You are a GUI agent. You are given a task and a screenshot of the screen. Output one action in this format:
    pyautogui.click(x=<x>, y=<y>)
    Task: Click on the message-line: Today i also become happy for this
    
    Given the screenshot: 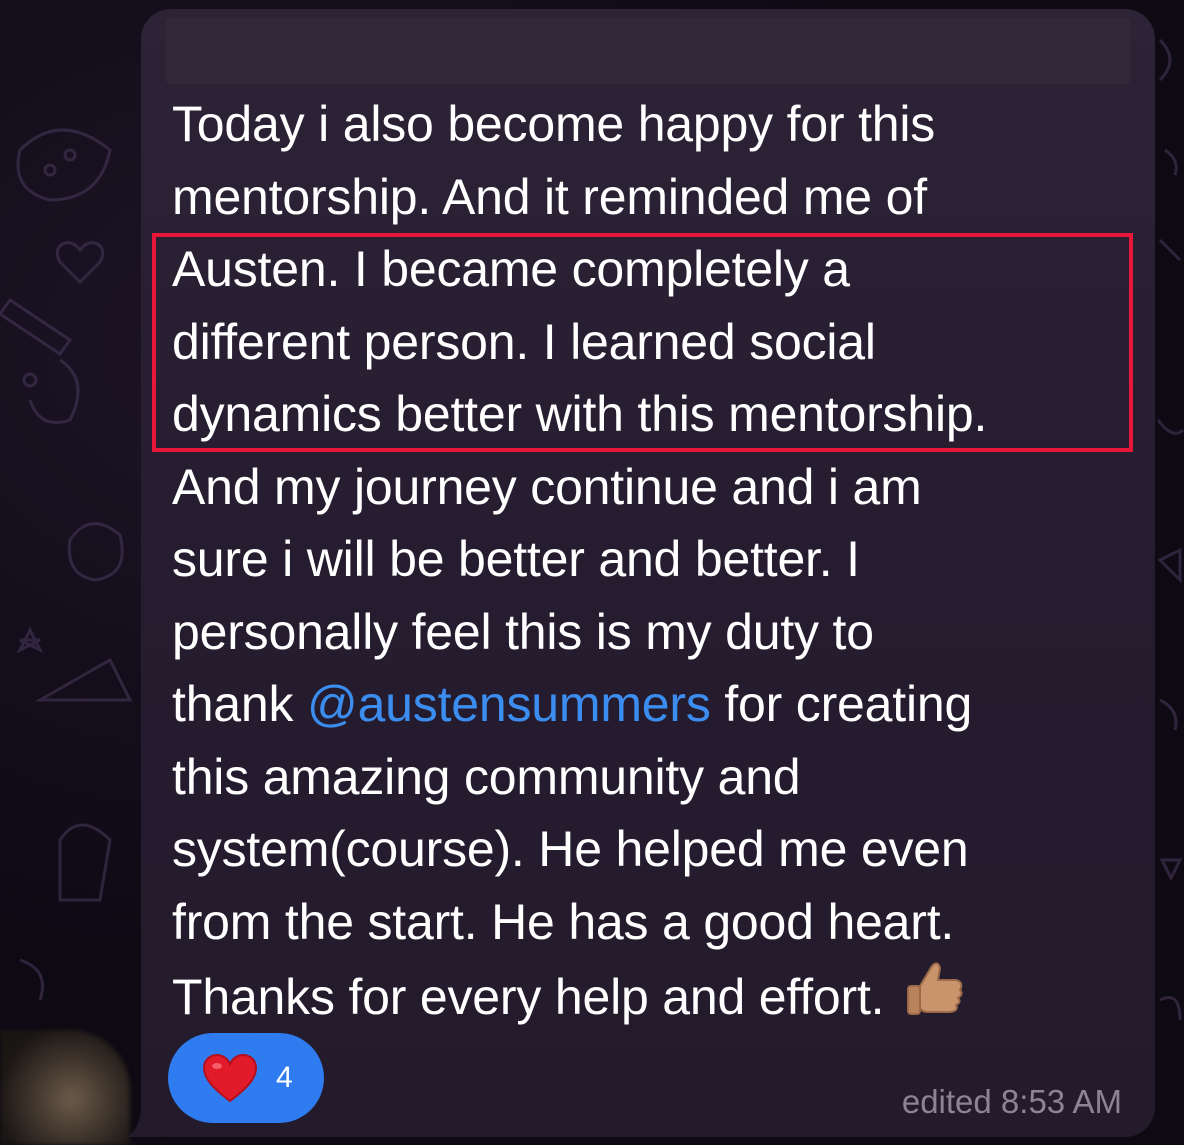 What is the action you would take?
    pyautogui.click(x=554, y=124)
    